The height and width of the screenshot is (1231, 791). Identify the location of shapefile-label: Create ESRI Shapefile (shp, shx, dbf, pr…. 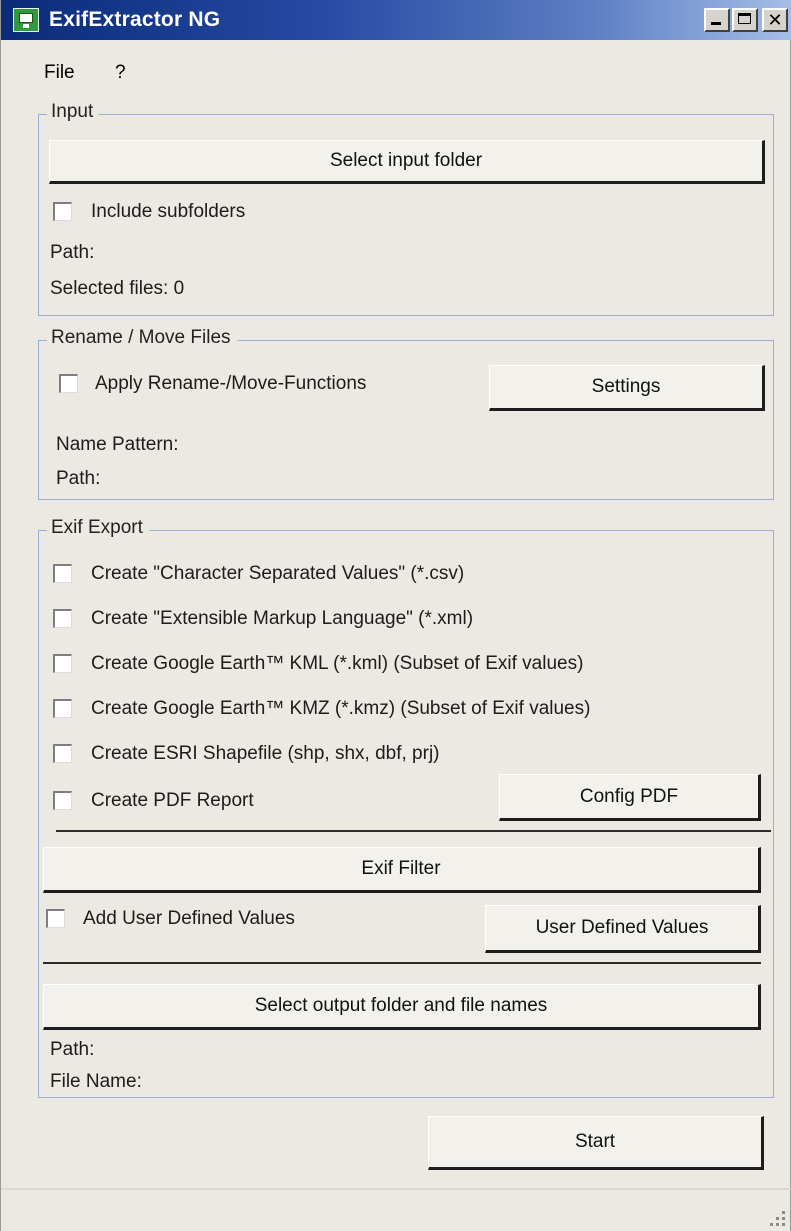
(265, 753).